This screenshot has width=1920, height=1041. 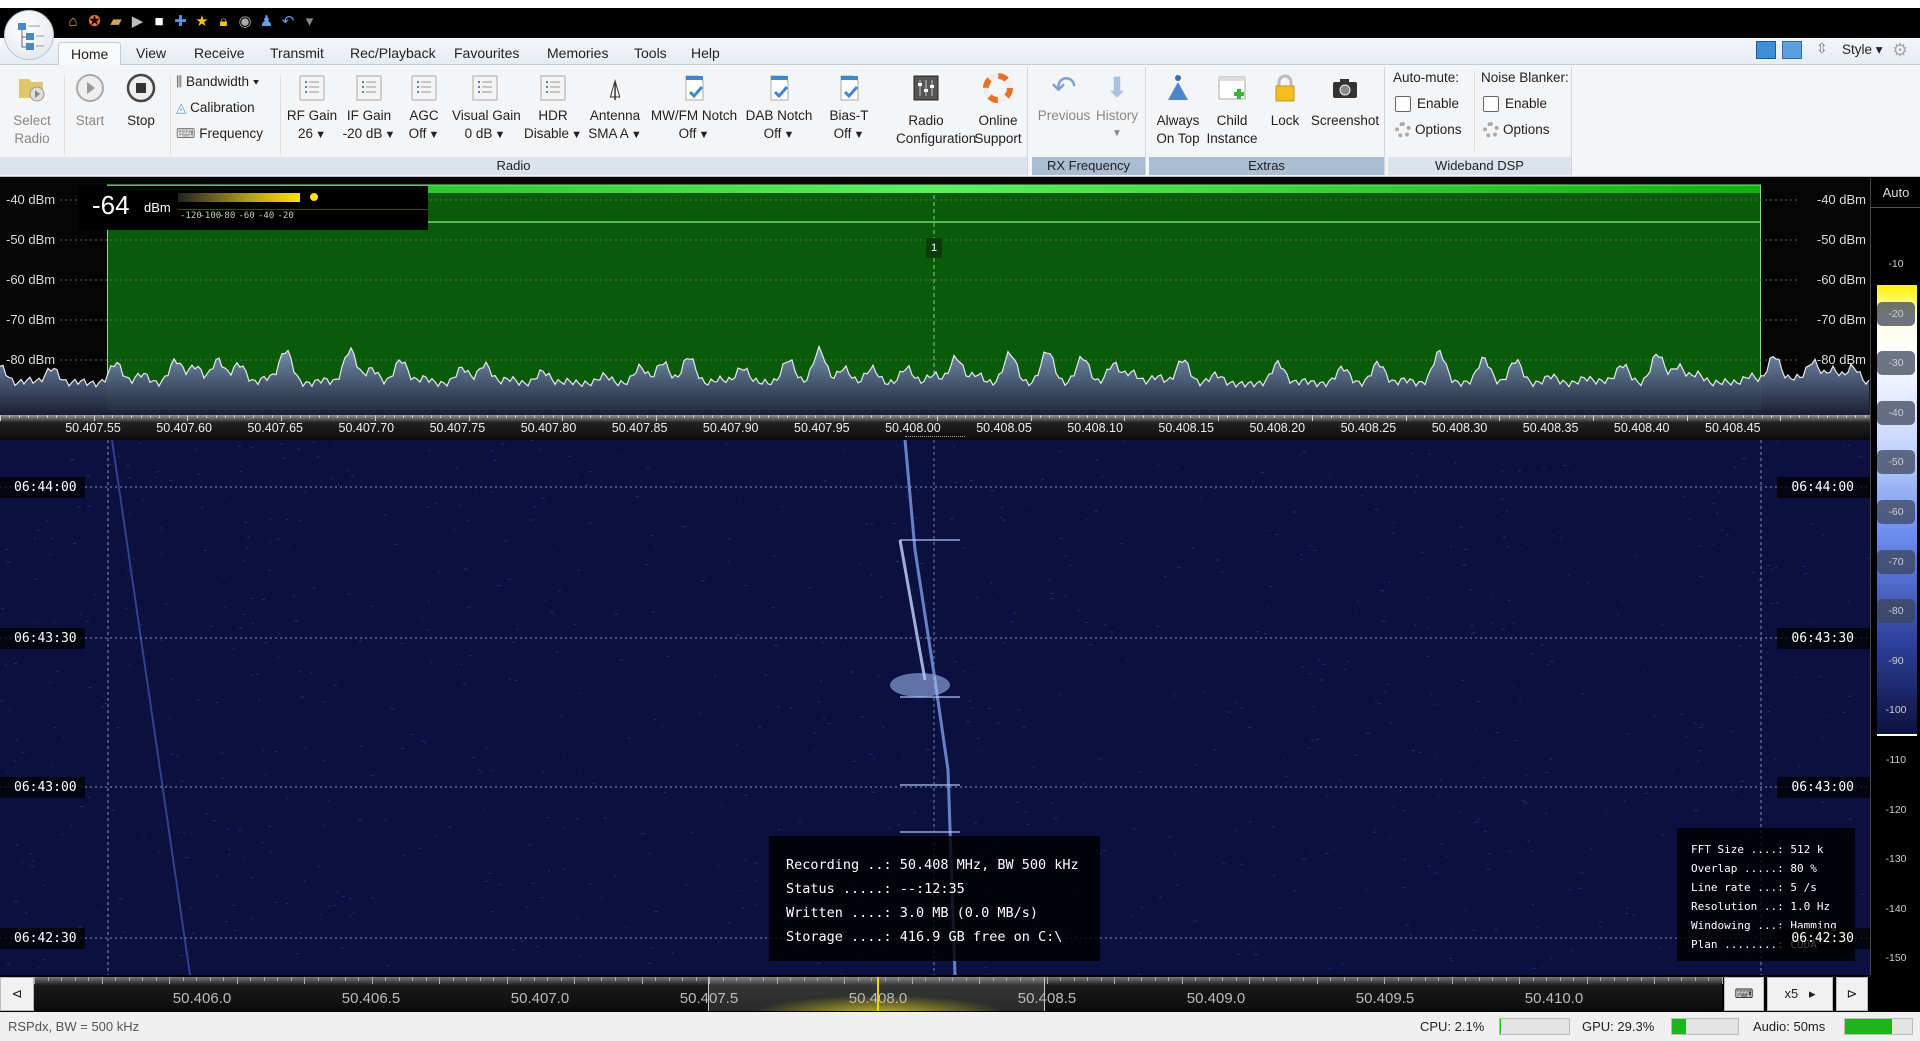 I want to click on online-support-button: Online Support, so click(x=998, y=110).